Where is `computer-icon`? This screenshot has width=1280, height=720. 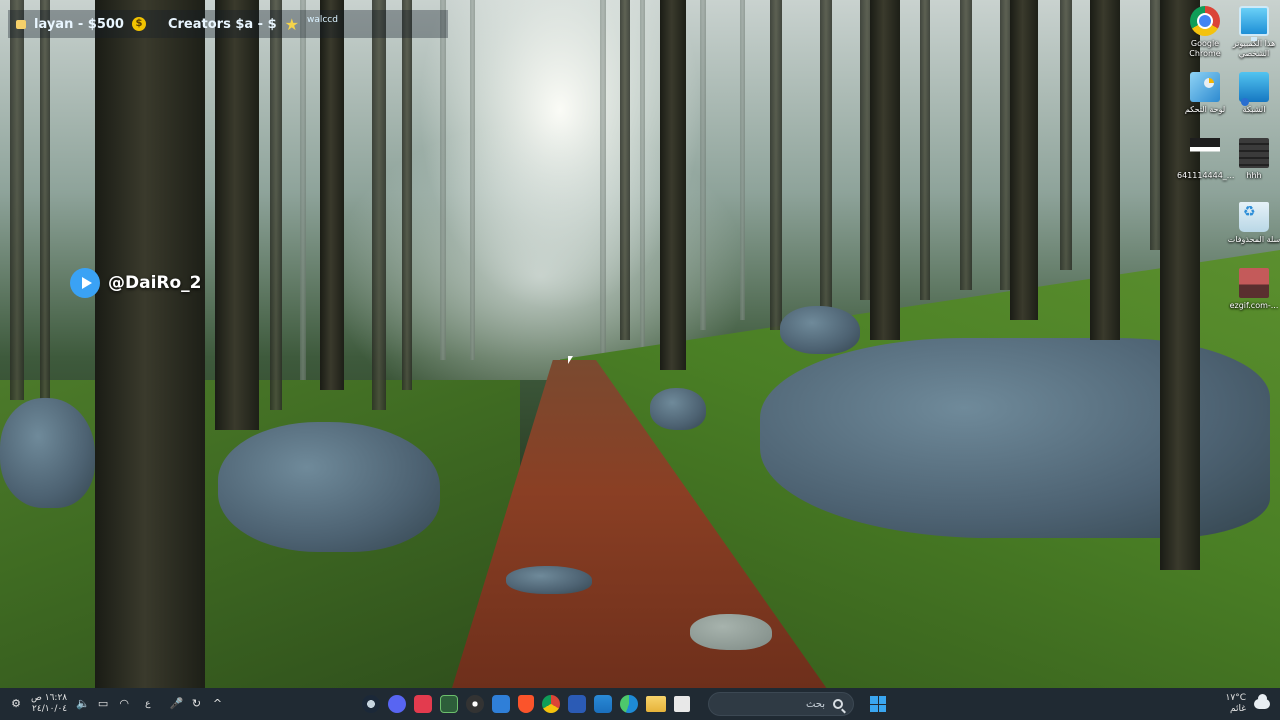
computer-icon is located at coordinates (1254, 23).